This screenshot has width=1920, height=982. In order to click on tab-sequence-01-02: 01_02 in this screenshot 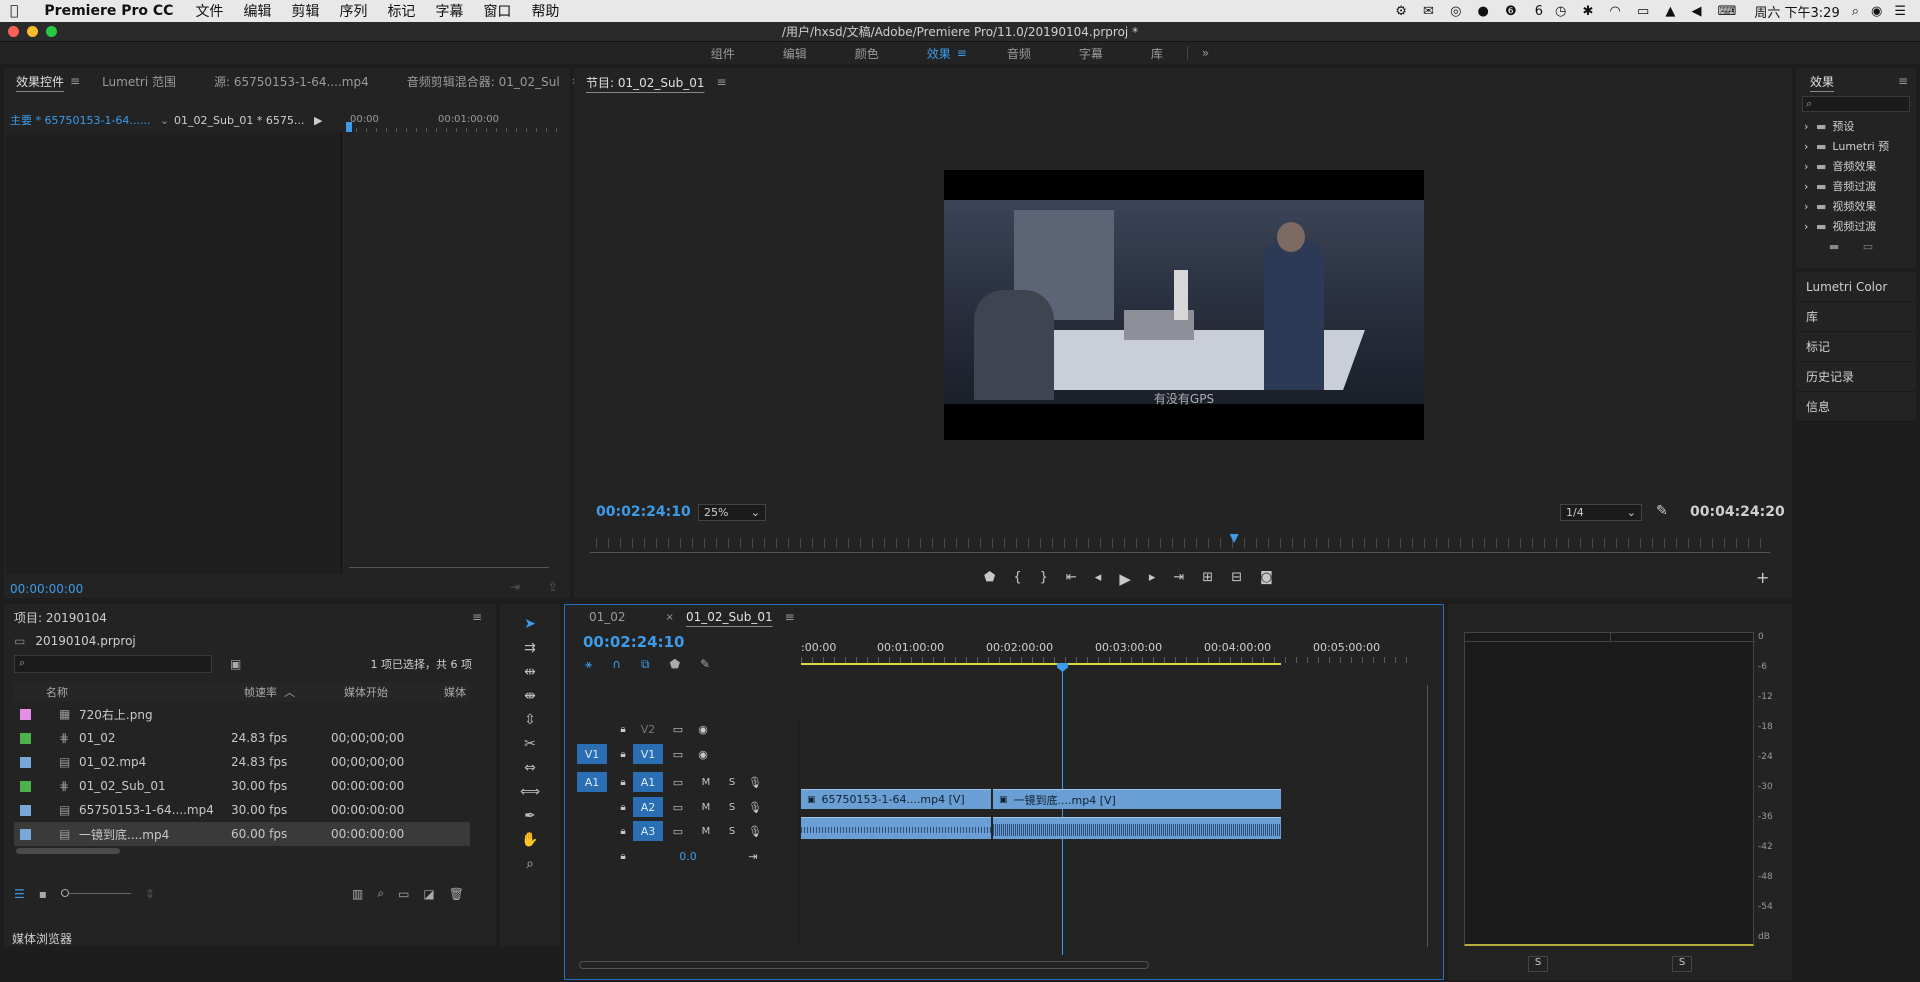, I will do `click(615, 617)`.